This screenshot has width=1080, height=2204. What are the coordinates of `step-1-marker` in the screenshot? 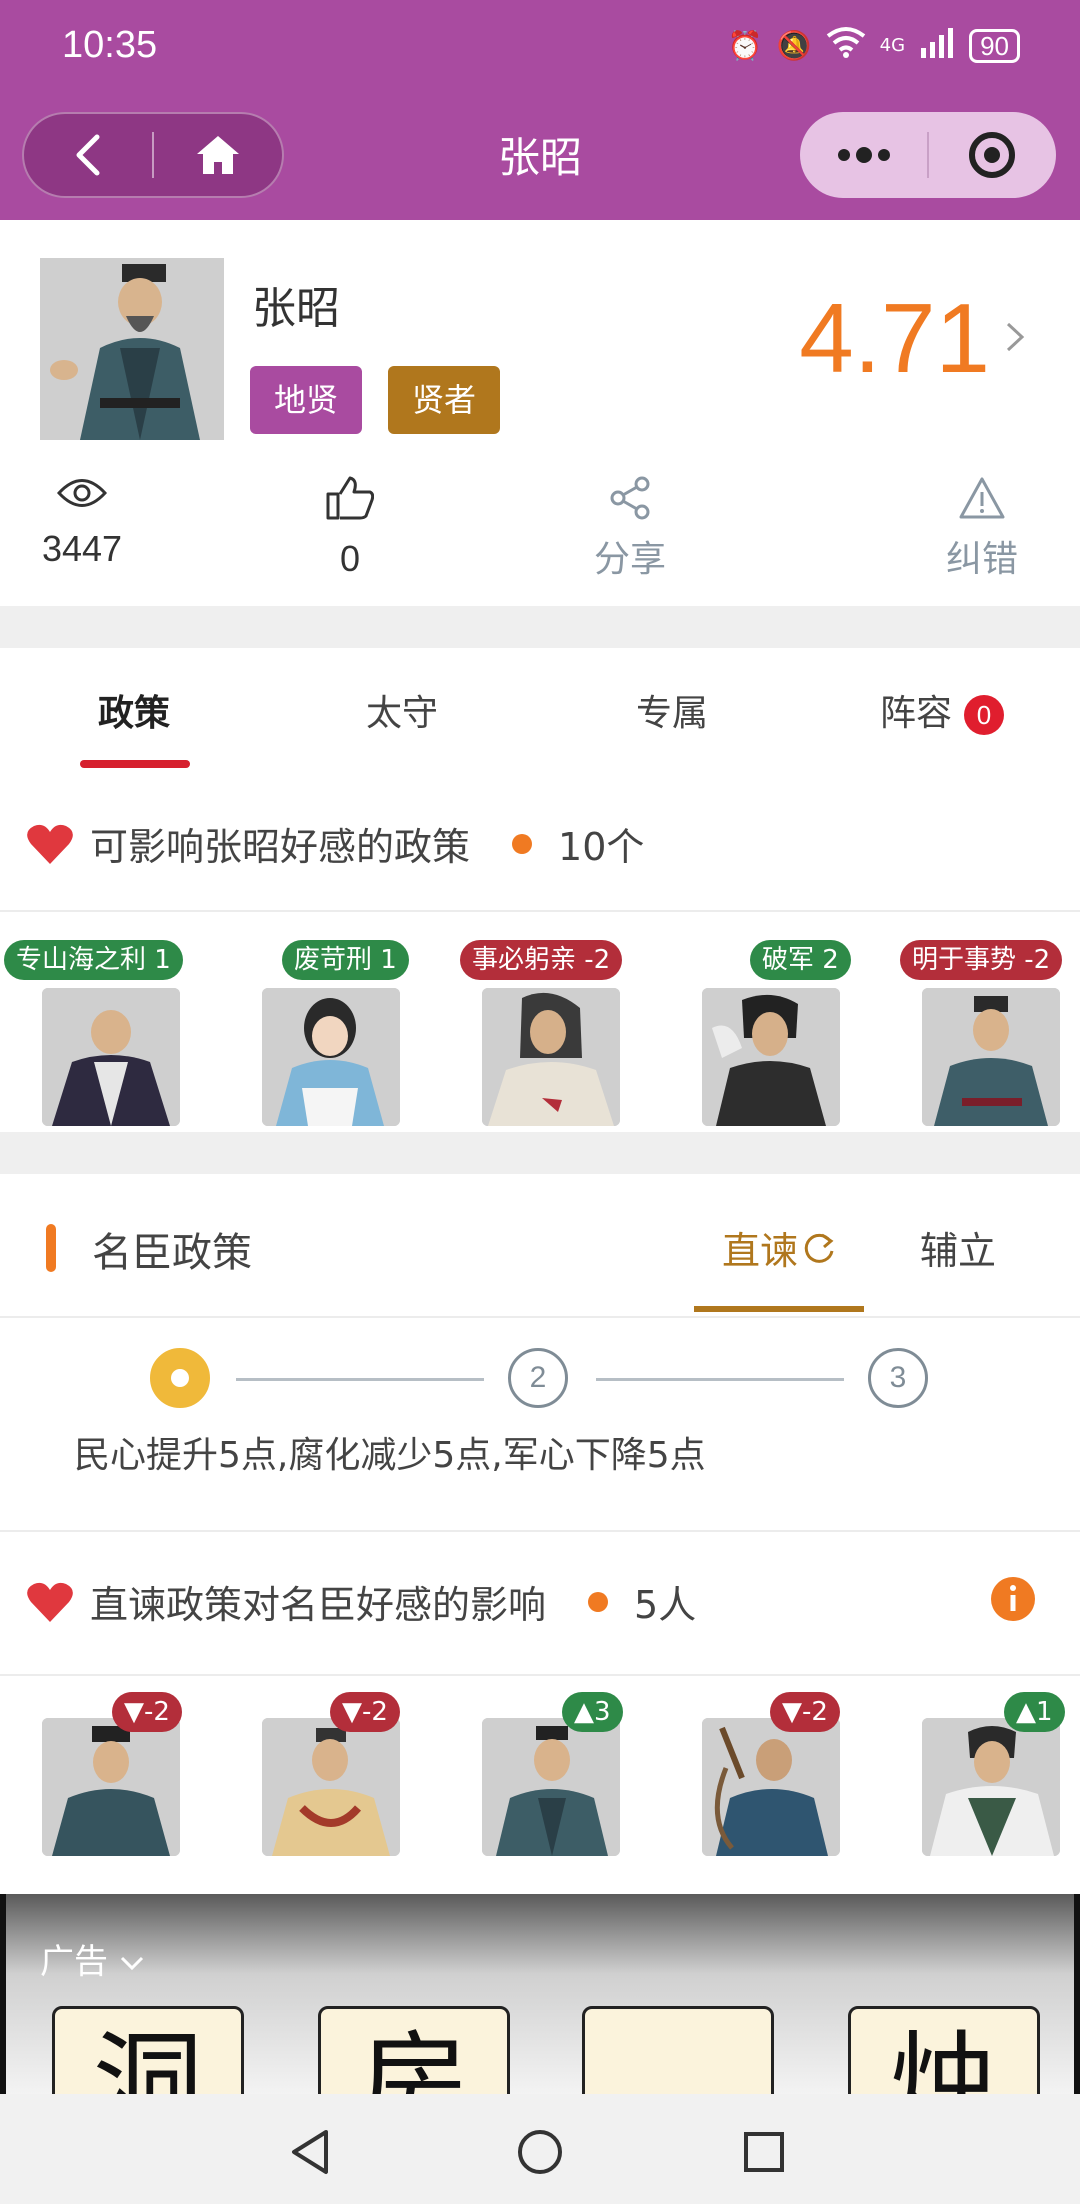 It's located at (180, 1378).